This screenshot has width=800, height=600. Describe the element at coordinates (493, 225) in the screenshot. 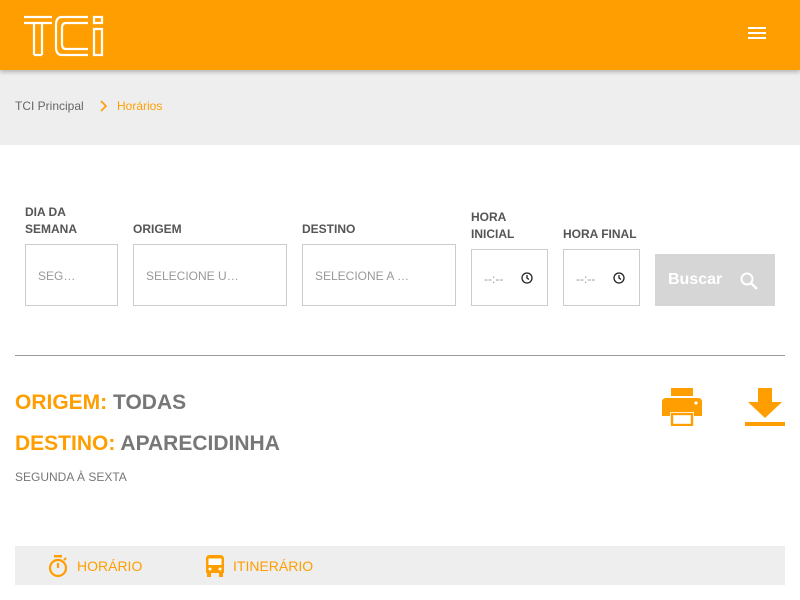

I see `hora-inicial-label: HORA INICIAL` at that location.